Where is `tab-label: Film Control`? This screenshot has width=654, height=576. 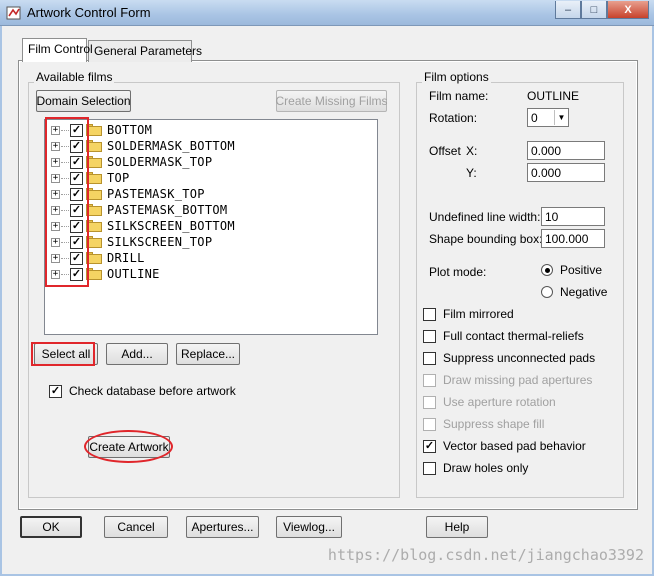 tab-label: Film Control is located at coordinates (60, 49).